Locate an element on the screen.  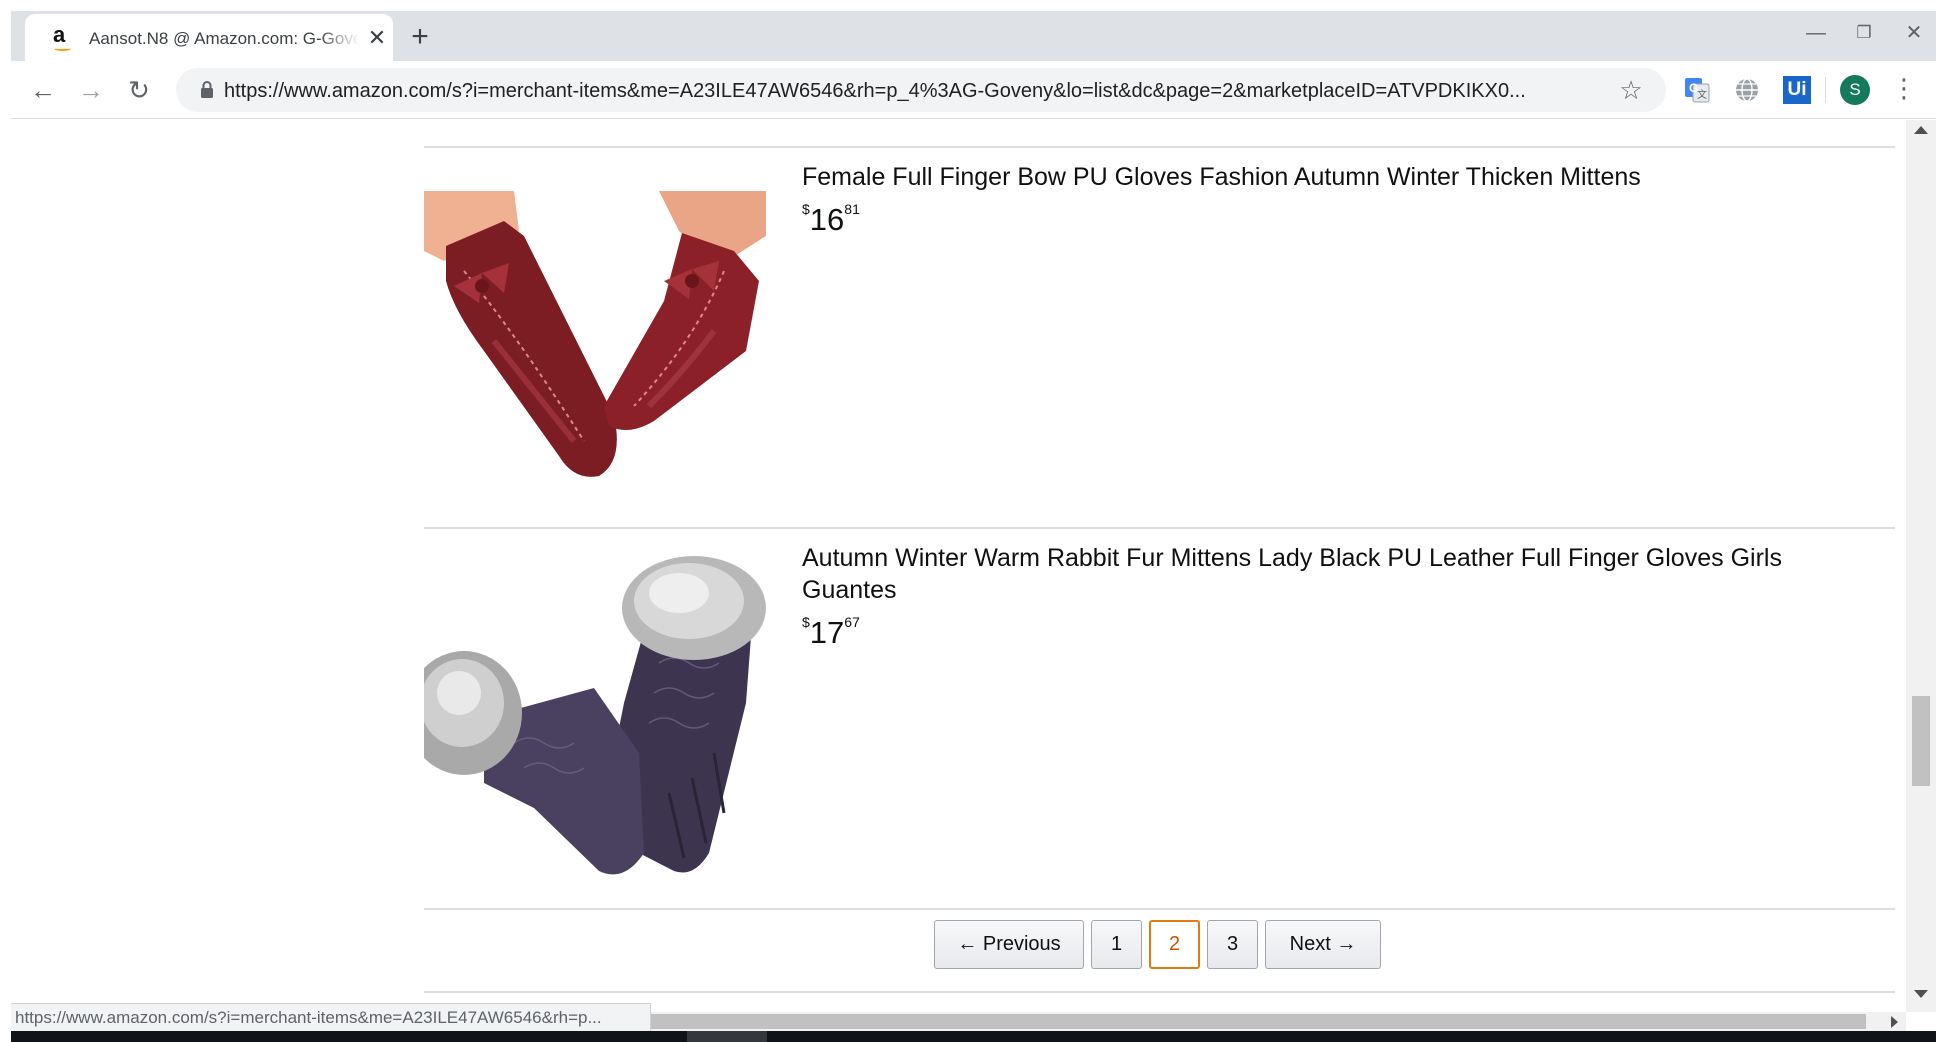
vertical-scroll-thumb is located at coordinates (1921, 741).